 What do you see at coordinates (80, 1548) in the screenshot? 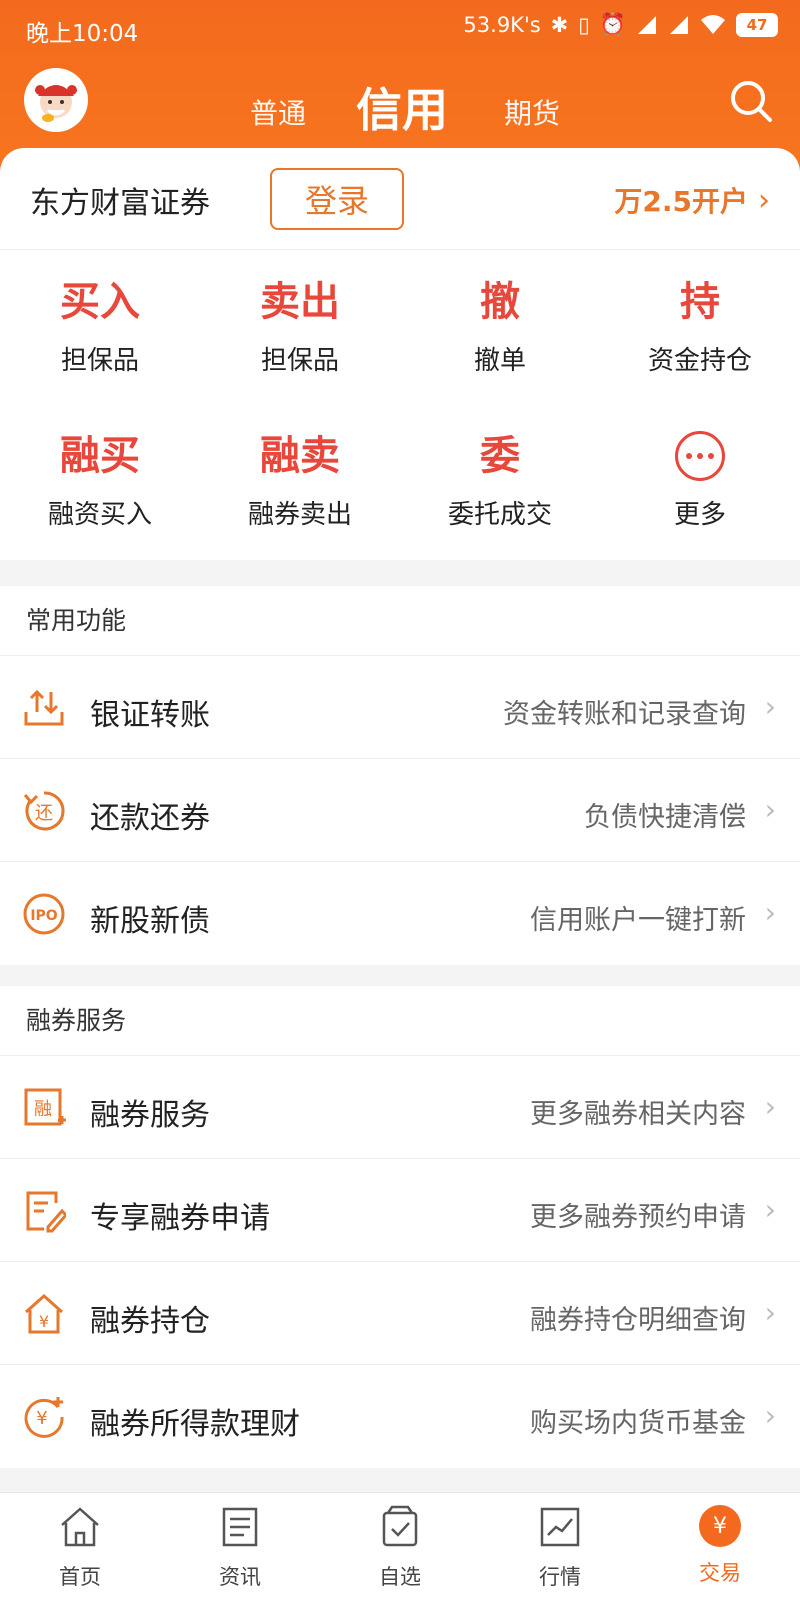
I see `nav-home: 首页` at bounding box center [80, 1548].